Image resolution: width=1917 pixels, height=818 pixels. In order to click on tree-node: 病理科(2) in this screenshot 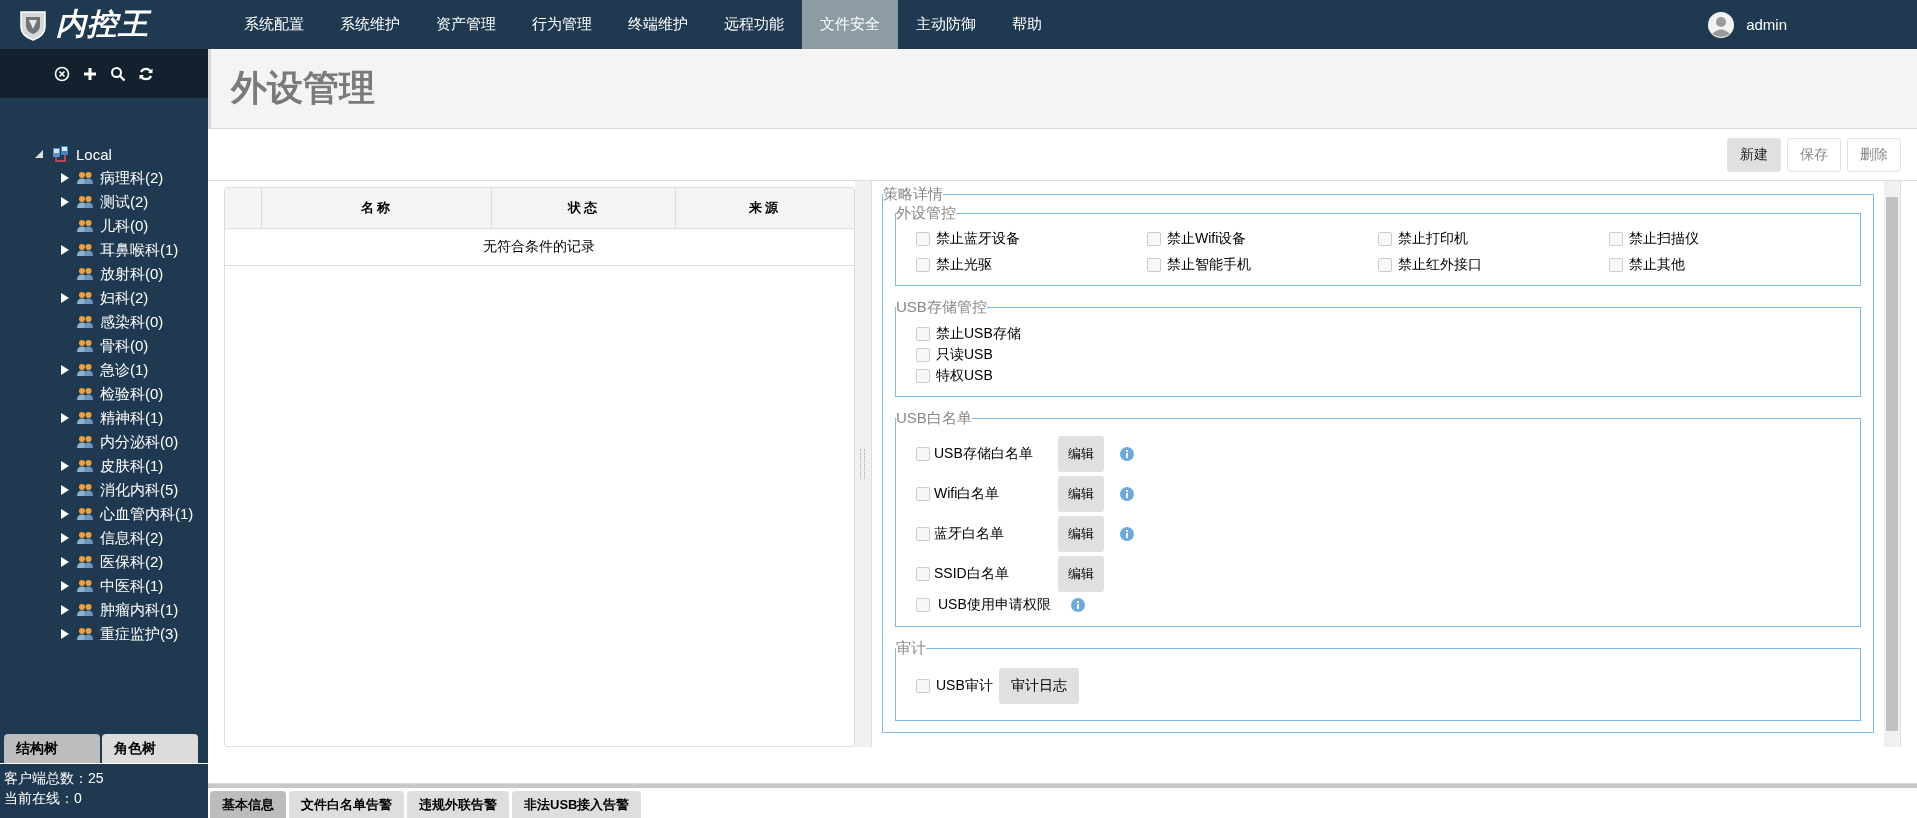, I will do `click(121, 178)`.